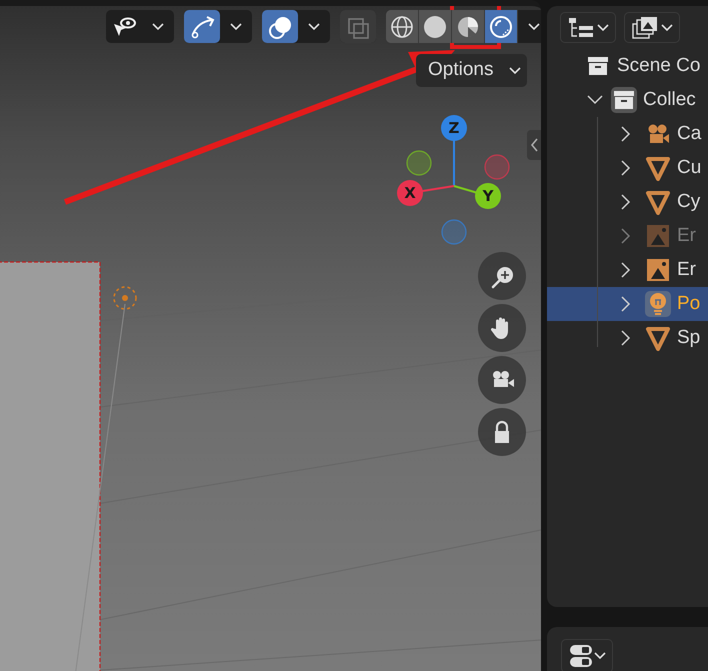 Image resolution: width=708 pixels, height=671 pixels. Describe the element at coordinates (689, 134) in the screenshot. I see `outliner-item-label: Ca` at that location.